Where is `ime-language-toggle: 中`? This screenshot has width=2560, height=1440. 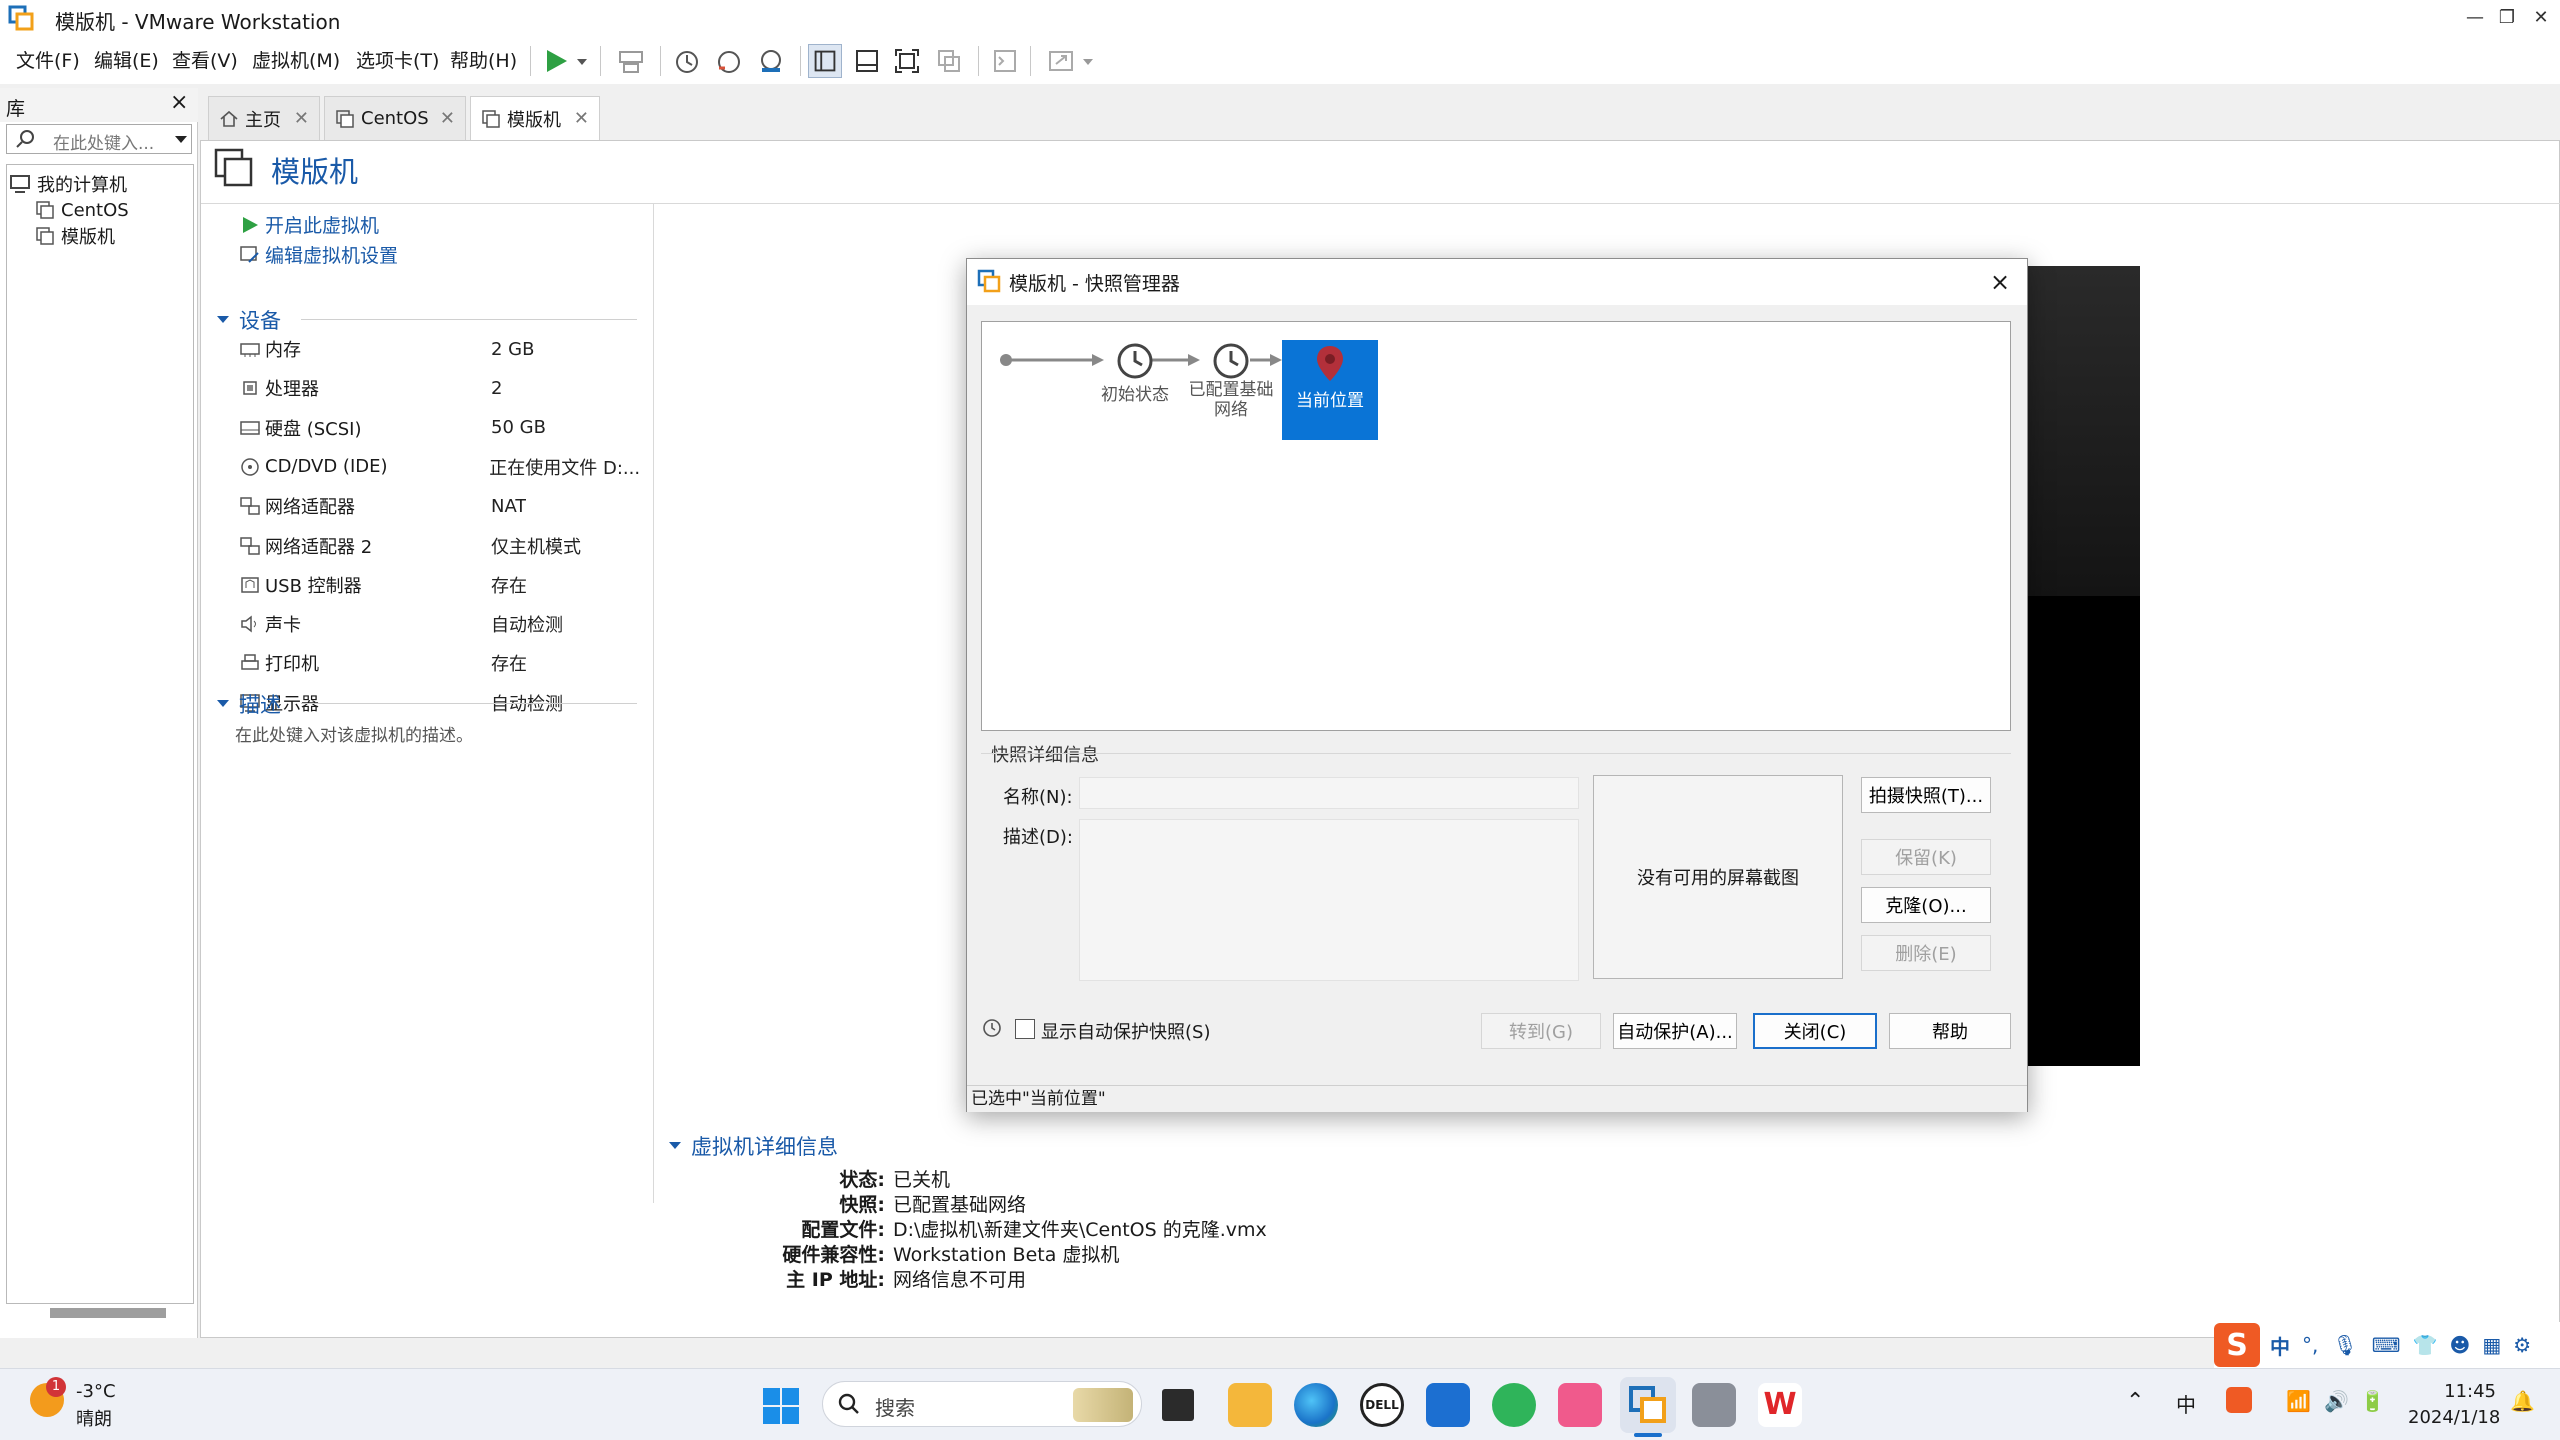
ime-language-toggle: 中 is located at coordinates (2280, 1345).